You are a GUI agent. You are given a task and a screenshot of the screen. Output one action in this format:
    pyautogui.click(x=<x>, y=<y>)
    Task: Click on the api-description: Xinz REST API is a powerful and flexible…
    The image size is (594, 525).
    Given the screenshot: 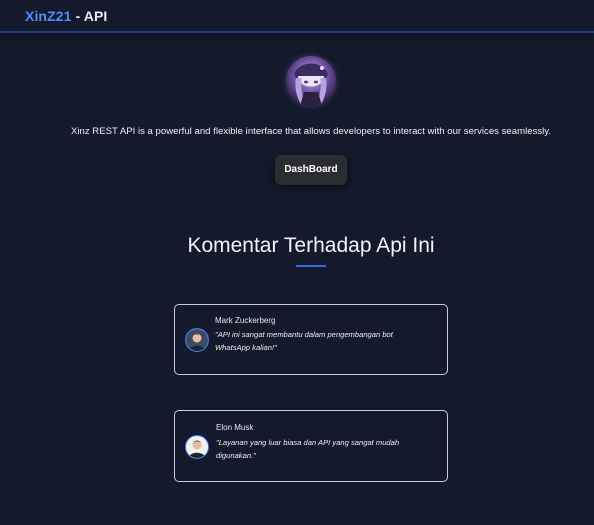 What is the action you would take?
    pyautogui.click(x=311, y=131)
    